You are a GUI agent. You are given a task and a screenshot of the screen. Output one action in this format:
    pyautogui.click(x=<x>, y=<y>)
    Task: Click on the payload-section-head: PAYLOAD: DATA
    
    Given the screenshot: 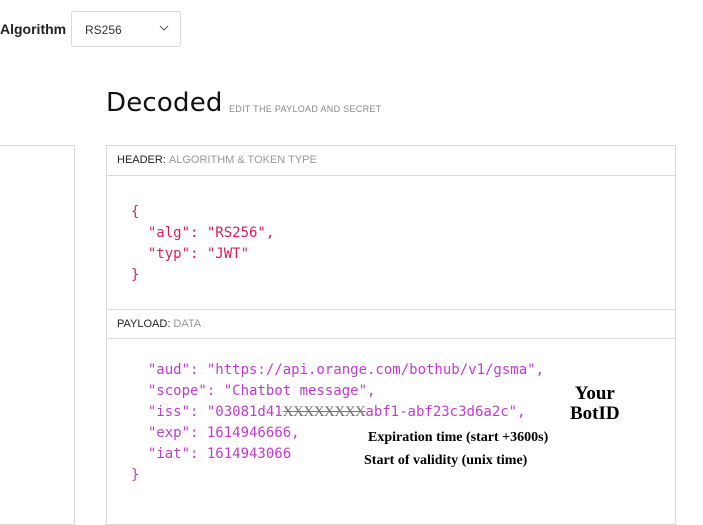 What is the action you would take?
    pyautogui.click(x=391, y=324)
    